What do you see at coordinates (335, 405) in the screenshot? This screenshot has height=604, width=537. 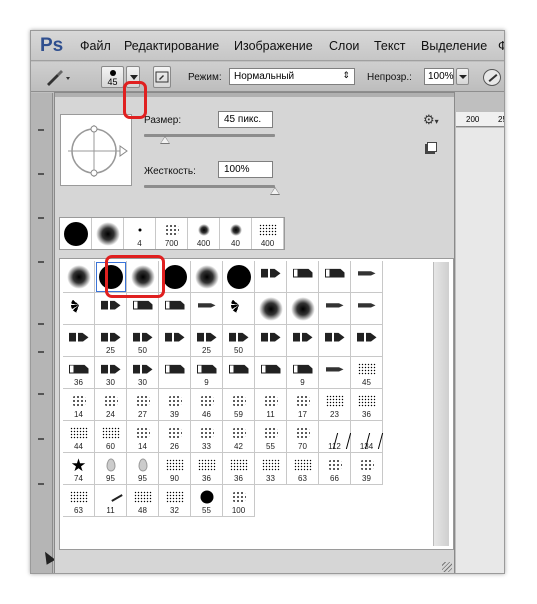 I see `brush-preset-tile: 23` at bounding box center [335, 405].